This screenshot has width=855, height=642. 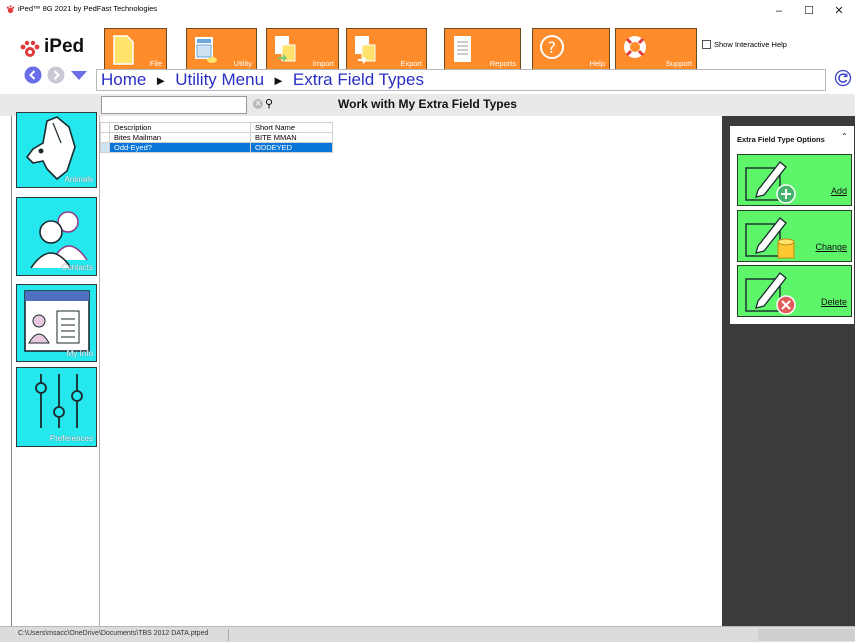 What do you see at coordinates (272, 104) in the screenshot?
I see `binoculars-search-icon: ⚲` at bounding box center [272, 104].